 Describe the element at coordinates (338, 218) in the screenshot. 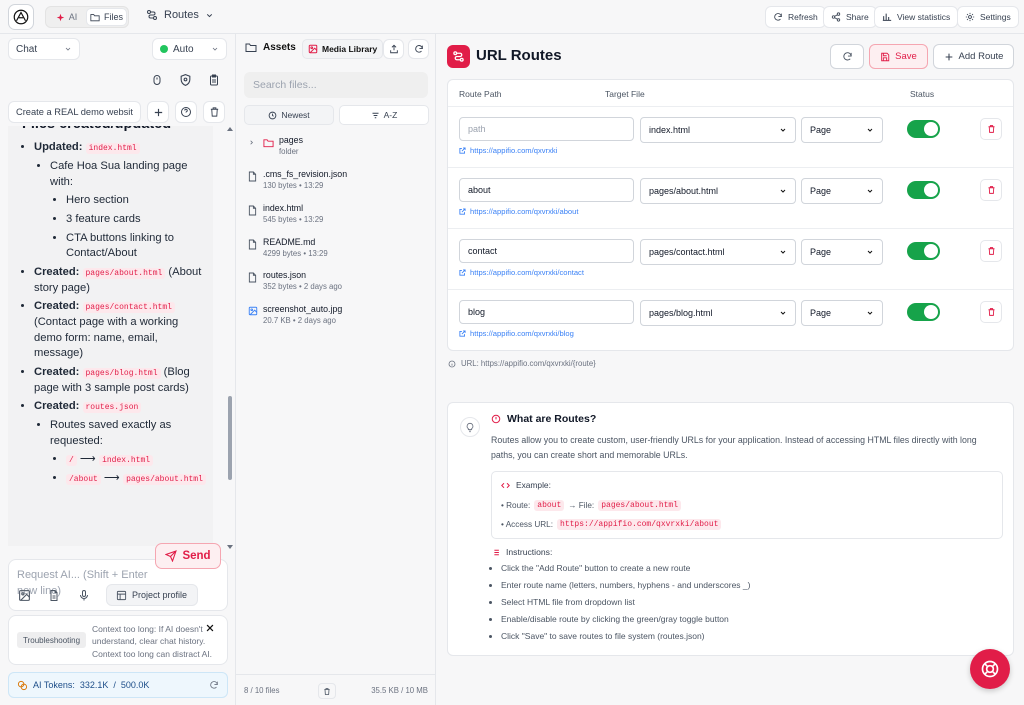

I see `file-row: index.html 545 bytes • 13:29` at that location.